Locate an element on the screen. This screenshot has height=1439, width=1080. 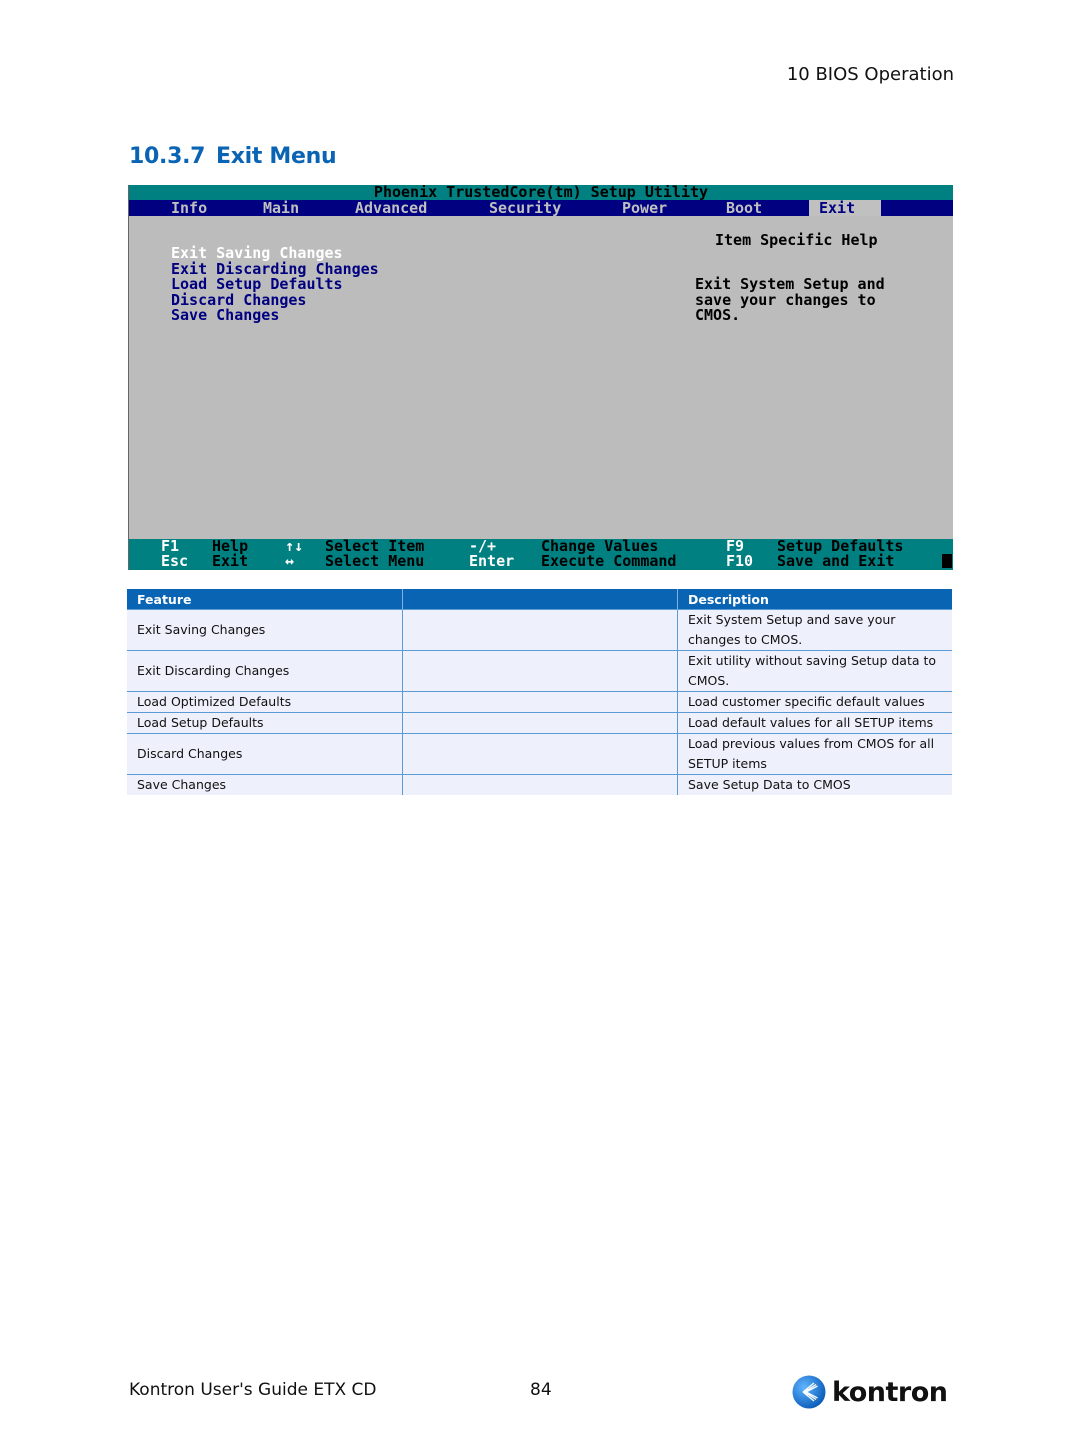
status-label-exit: Exit is located at coordinates (230, 561).